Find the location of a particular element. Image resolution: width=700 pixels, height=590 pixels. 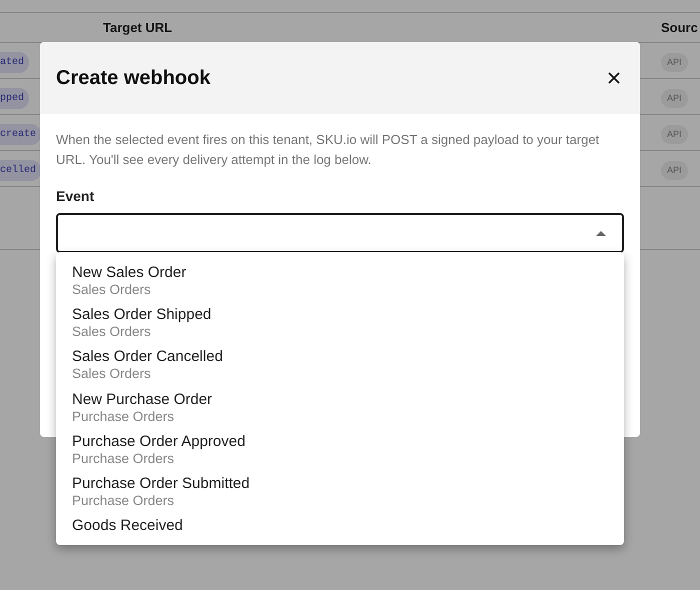

option-label: New Sales Order is located at coordinates (340, 273).